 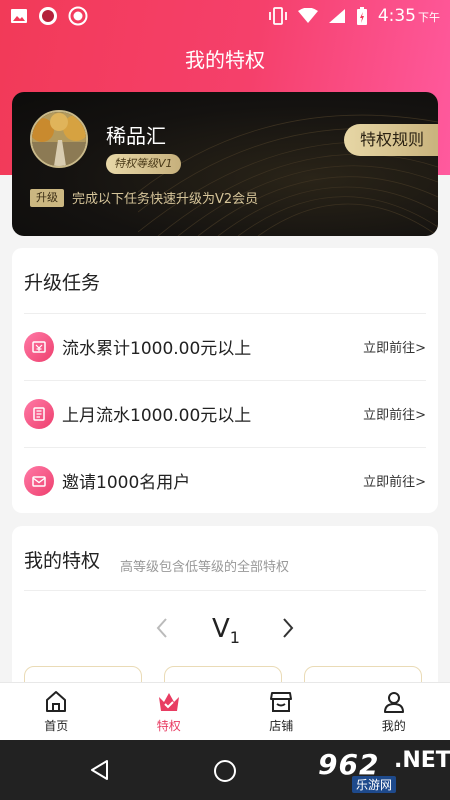 I want to click on username: 稀品汇, so click(x=136, y=136).